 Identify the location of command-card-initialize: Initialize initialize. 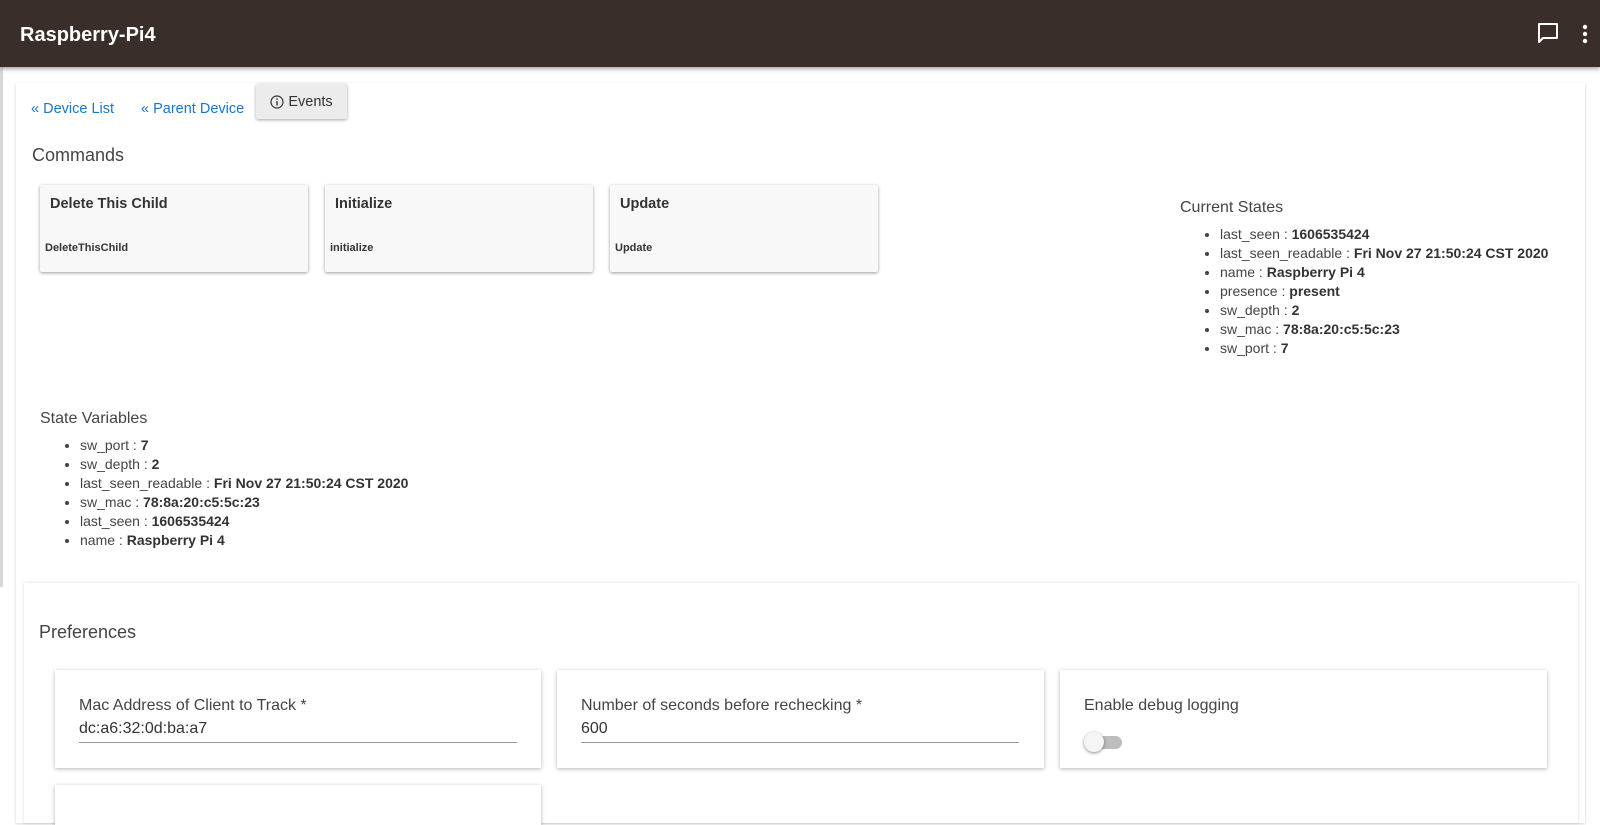
(459, 228).